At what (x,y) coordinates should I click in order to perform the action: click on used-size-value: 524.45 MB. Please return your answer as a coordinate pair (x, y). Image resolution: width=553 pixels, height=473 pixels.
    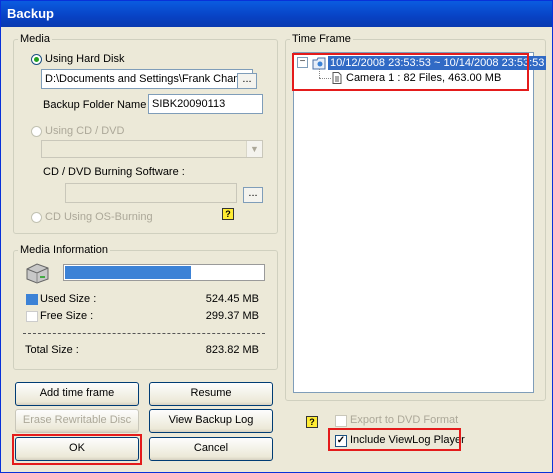
    Looking at the image, I should click on (232, 299).